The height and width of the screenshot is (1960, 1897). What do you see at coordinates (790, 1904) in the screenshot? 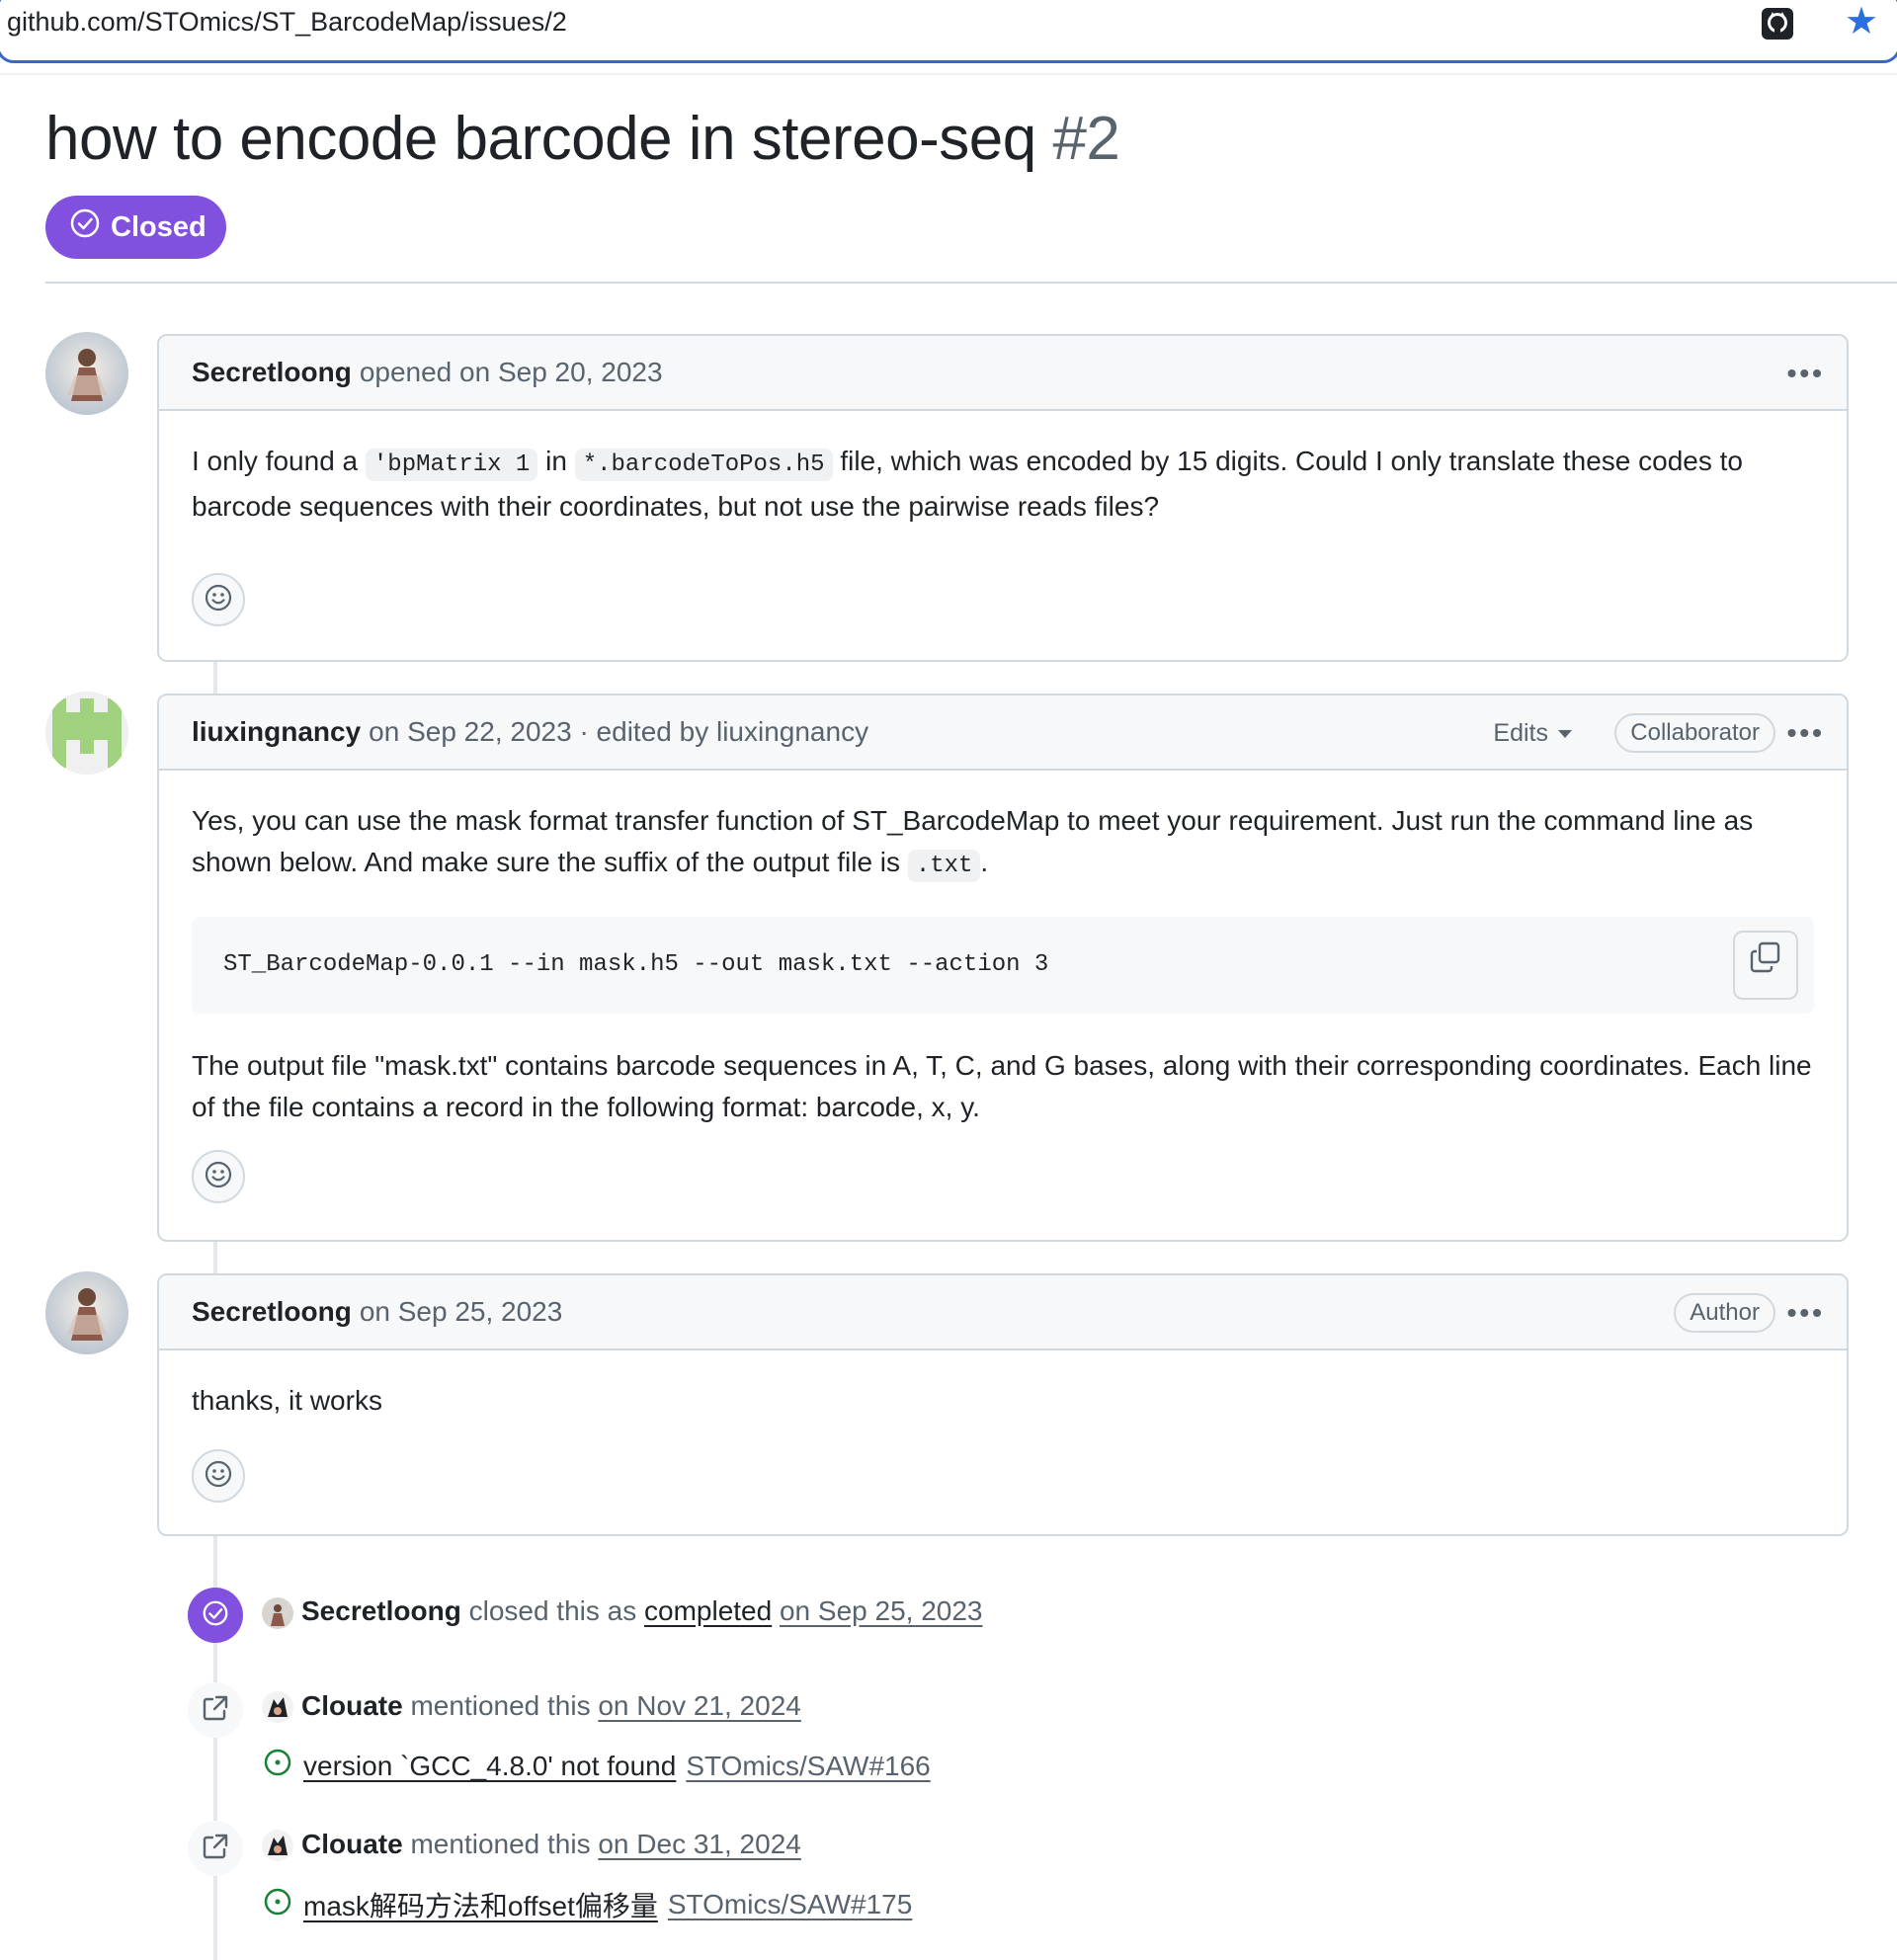
I see `reference-repo-link: STOmics/SAW#175` at bounding box center [790, 1904].